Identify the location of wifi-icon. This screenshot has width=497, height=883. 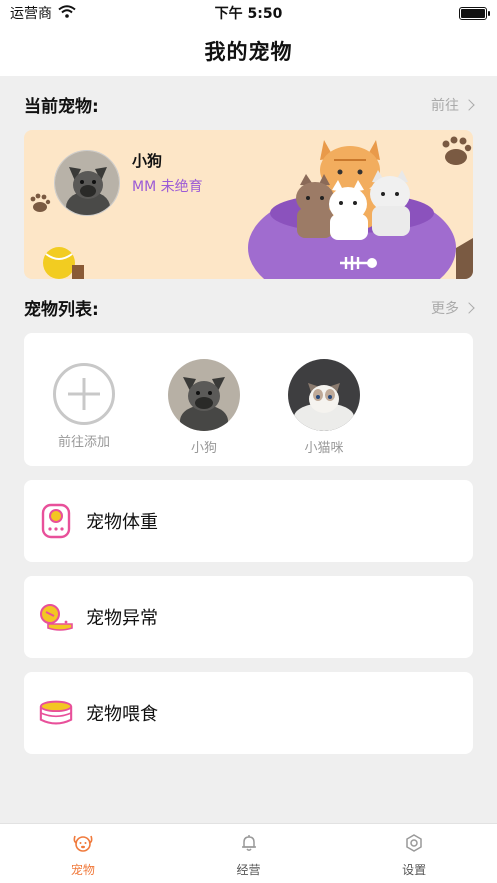
(67, 13).